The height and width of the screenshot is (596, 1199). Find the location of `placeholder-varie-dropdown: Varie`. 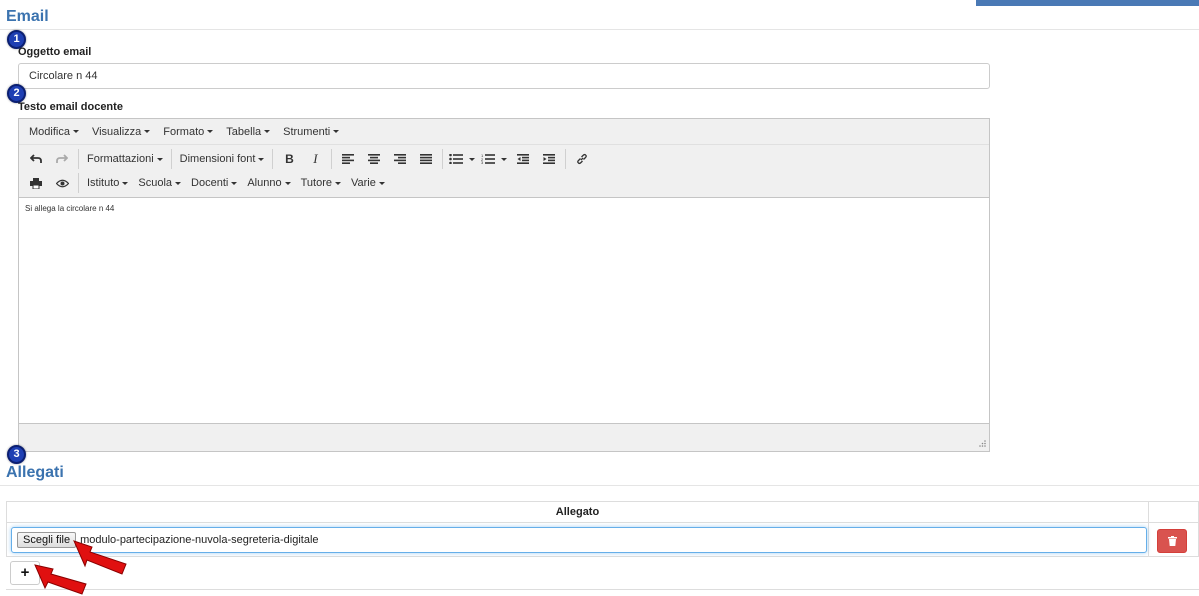

placeholder-varie-dropdown: Varie is located at coordinates (368, 183).